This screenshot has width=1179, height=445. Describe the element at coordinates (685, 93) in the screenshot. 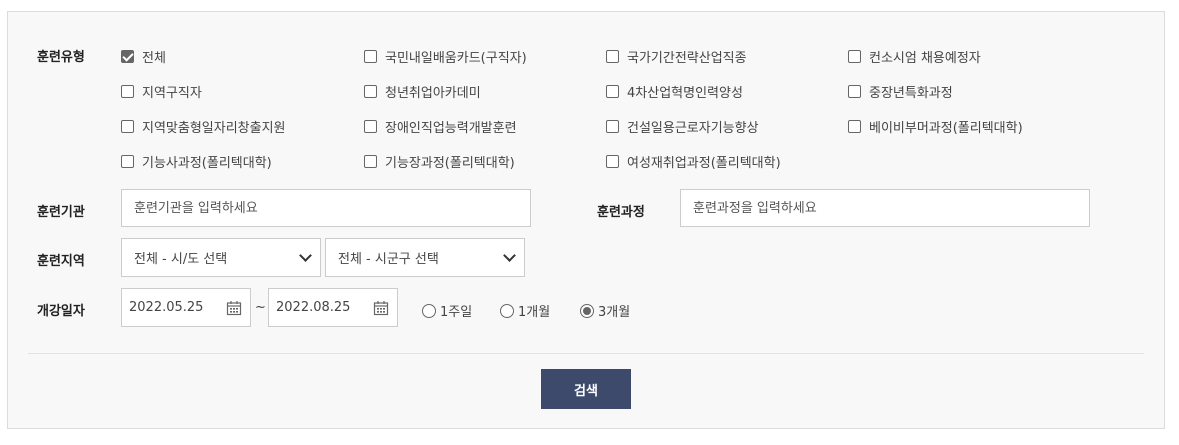

I see `checkbox-label: 4차산업혁명인력양성` at that location.